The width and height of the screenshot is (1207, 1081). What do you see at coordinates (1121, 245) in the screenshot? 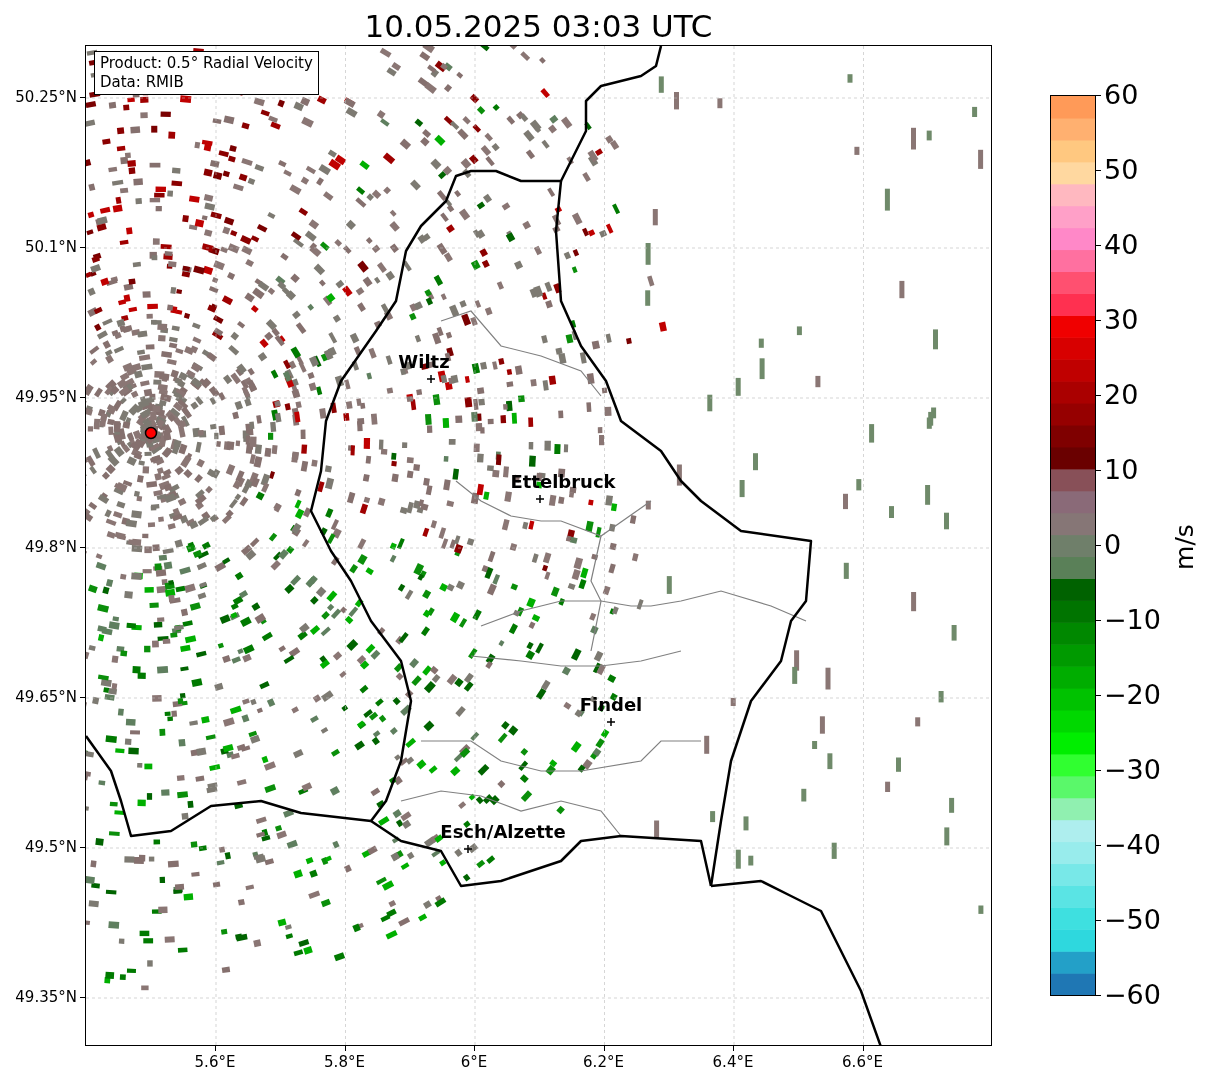
I see `colorbar-tick-label: 40` at bounding box center [1121, 245].